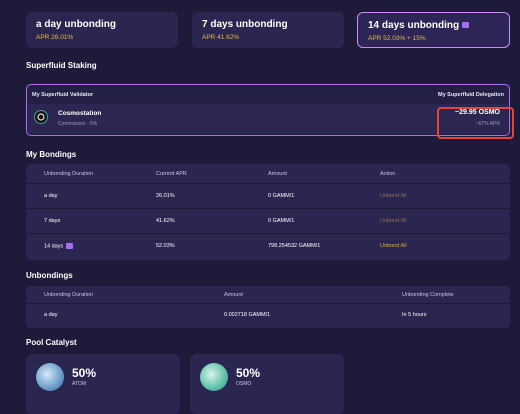 The height and width of the screenshot is (414, 520). I want to click on unbondings-header-complete: Unbonding Complete, so click(428, 295).